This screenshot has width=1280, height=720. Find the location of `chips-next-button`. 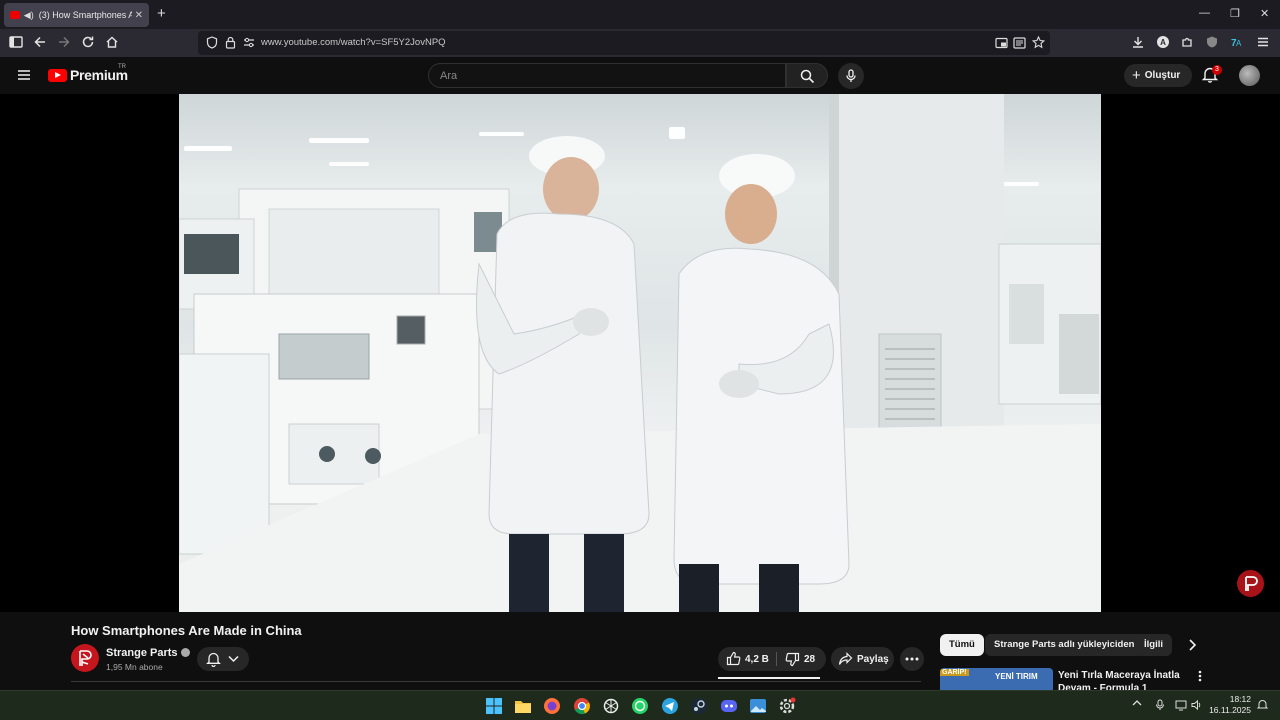

chips-next-button is located at coordinates (1192, 645).